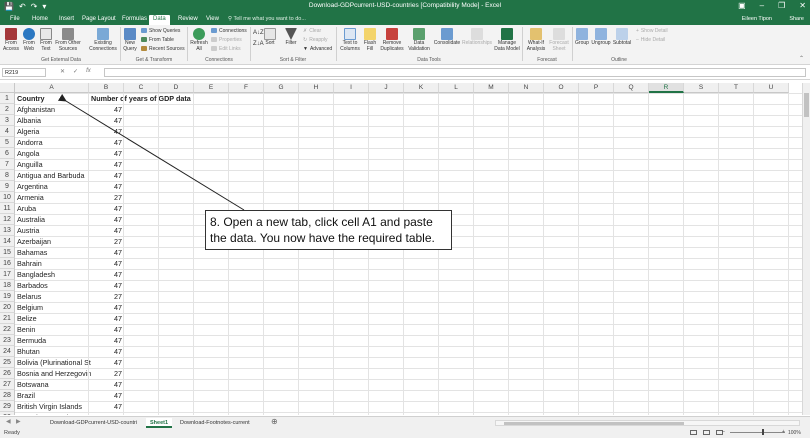  I want to click on row-header: 23, so click(7, 340).